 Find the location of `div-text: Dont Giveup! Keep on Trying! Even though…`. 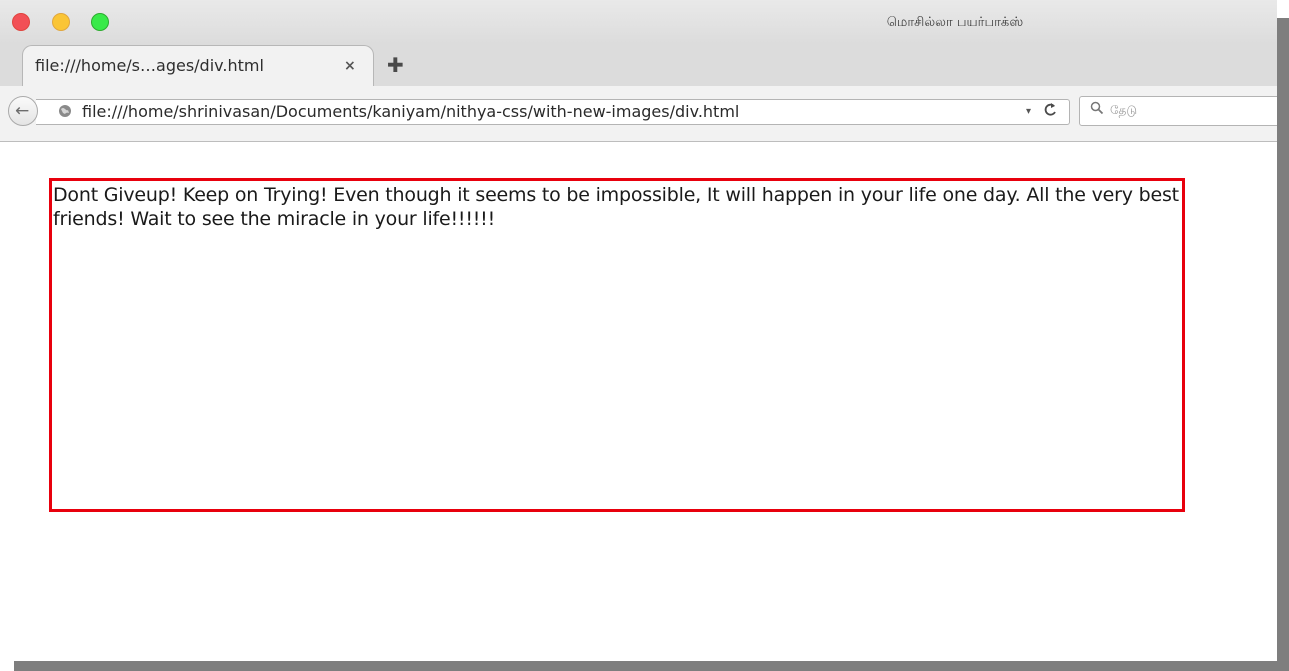

div-text: Dont Giveup! Keep on Trying! Even though… is located at coordinates (616, 207).